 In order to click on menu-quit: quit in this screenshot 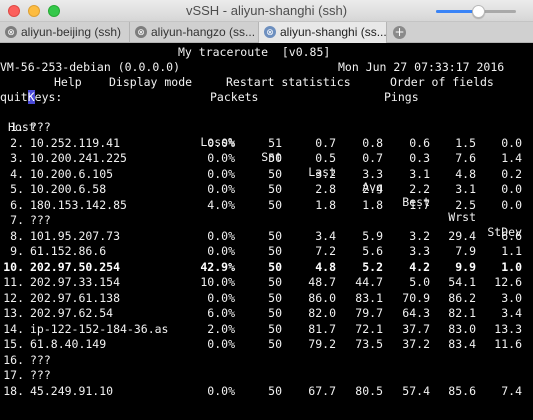, I will do `click(14, 97)`.